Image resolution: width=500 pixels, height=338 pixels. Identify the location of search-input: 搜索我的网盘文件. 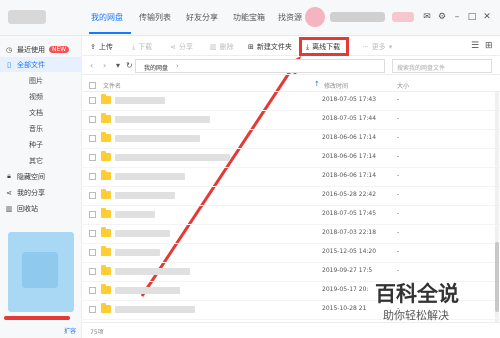
(442, 66).